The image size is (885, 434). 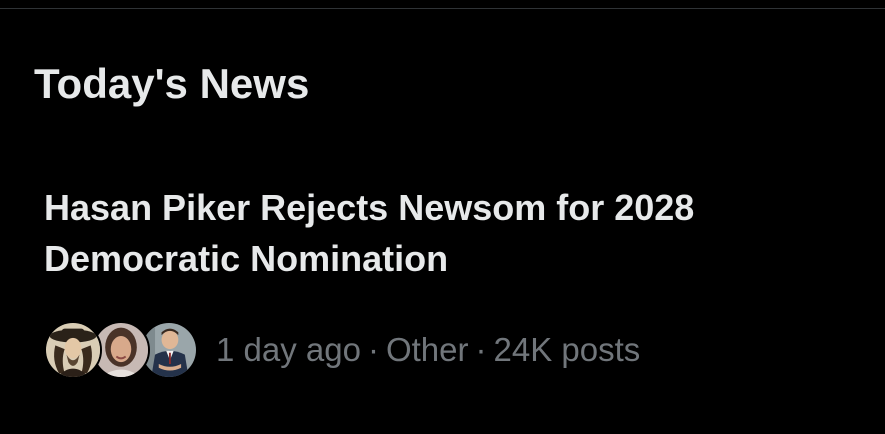 What do you see at coordinates (288, 349) in the screenshot?
I see `news-time: 1 day ago` at bounding box center [288, 349].